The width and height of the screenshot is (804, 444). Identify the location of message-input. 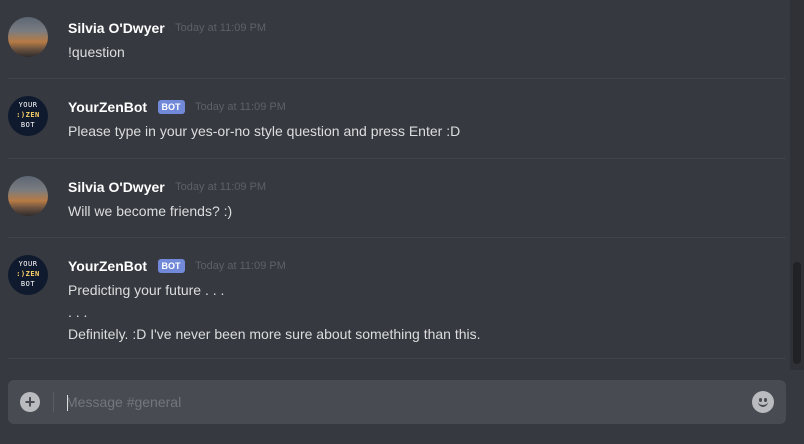
(401, 402).